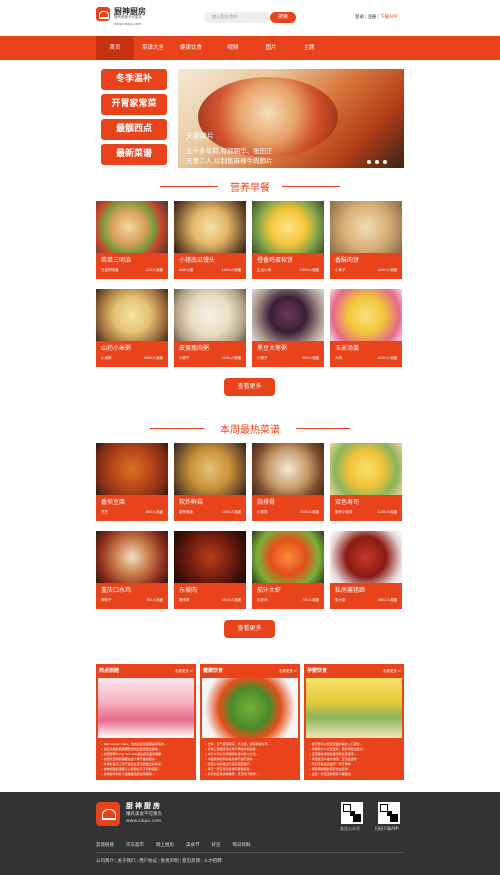  What do you see at coordinates (309, 512) in the screenshot?
I see `recipe-favorites: 3500人收藏` at bounding box center [309, 512].